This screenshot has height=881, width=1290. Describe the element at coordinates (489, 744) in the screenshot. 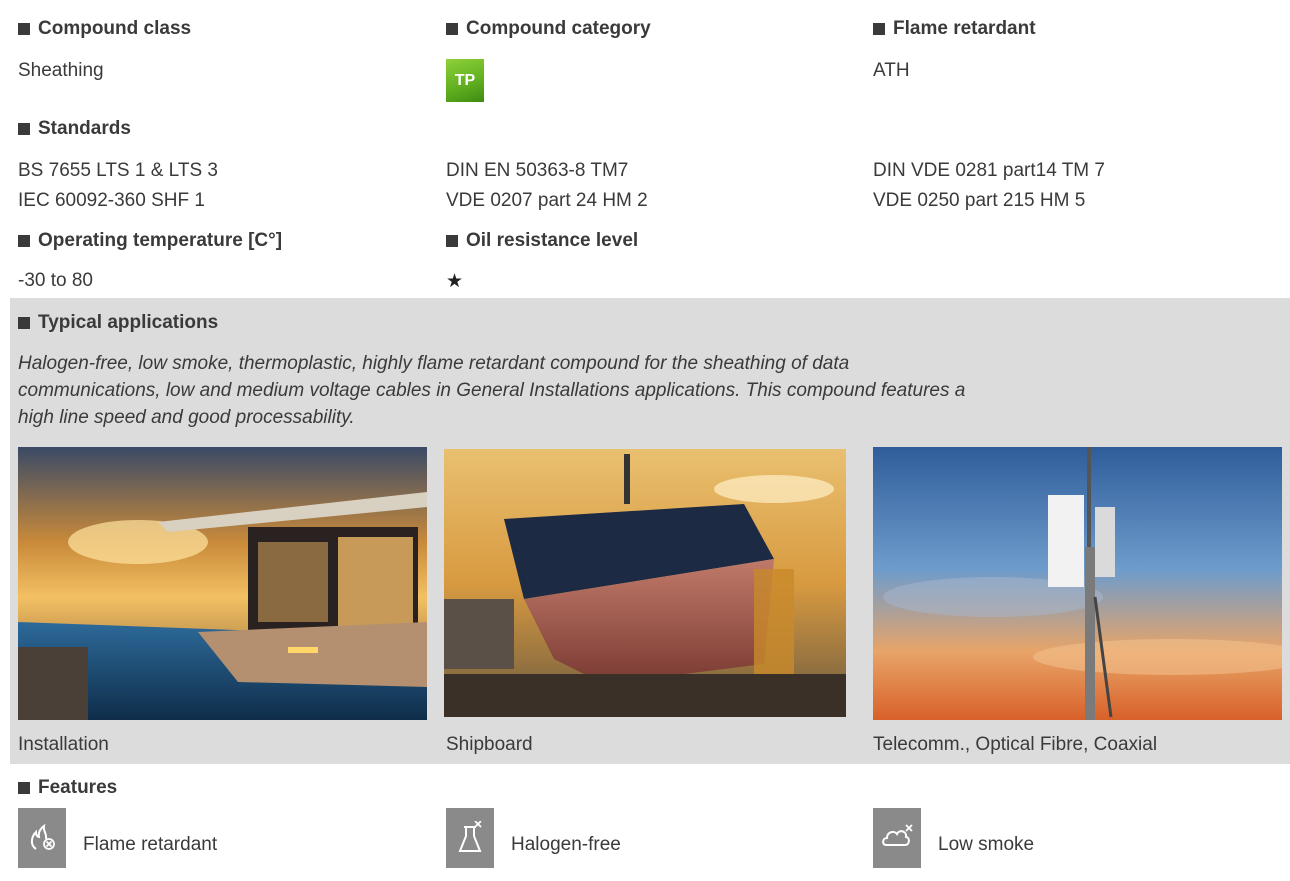

I see `application-caption: Shipboard` at that location.